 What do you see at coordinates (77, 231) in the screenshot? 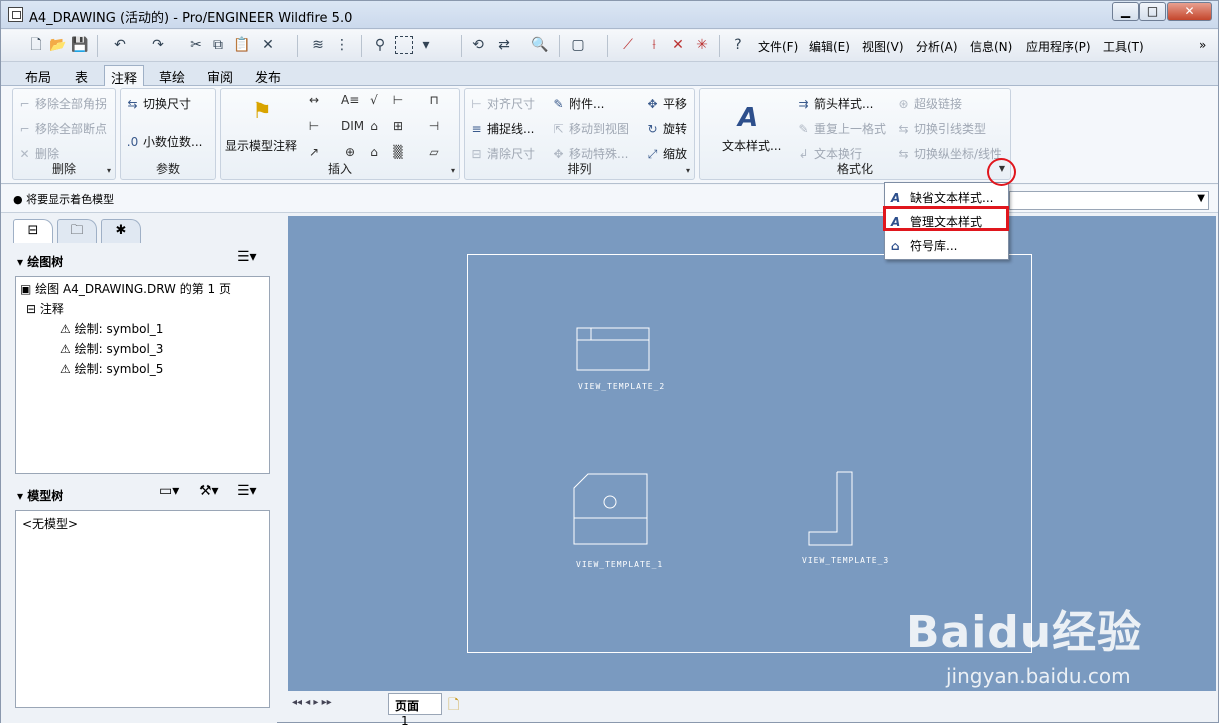
I see `folder-browser-tab-icon: 🗀` at bounding box center [77, 231].